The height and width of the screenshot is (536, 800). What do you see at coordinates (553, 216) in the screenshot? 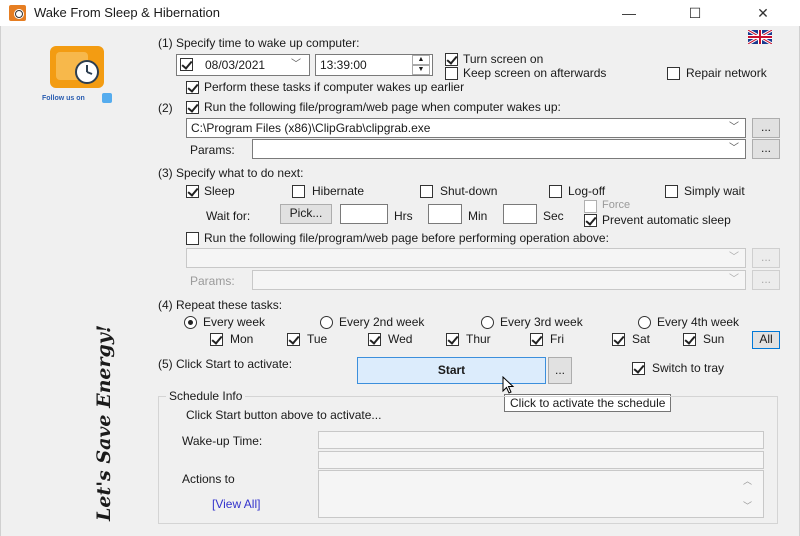
I see `sec-label: Sec` at bounding box center [553, 216].